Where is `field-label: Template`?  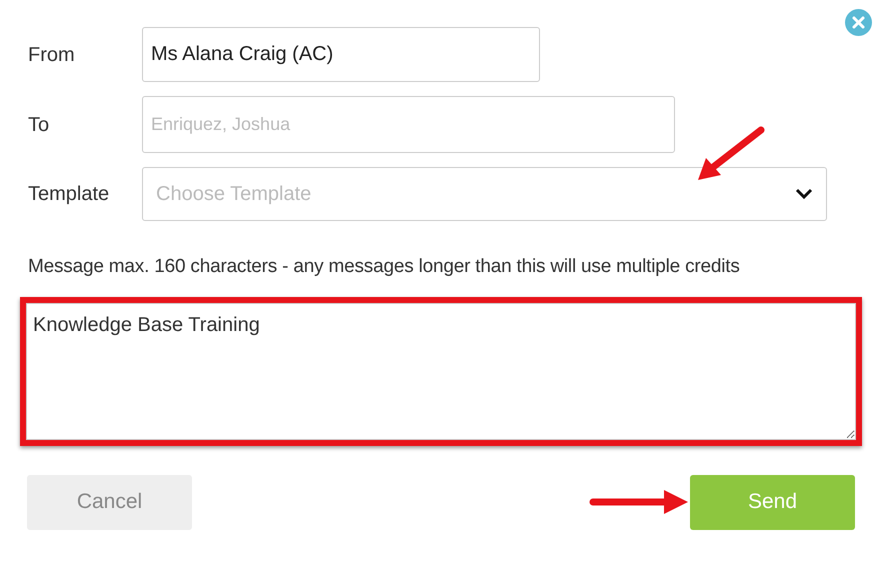
field-label: Template is located at coordinates (68, 194).